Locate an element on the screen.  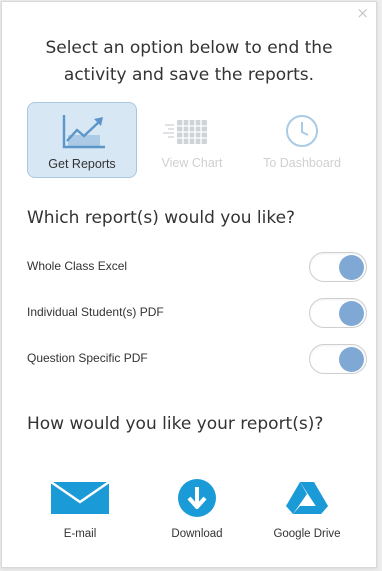
report-option-label: Question Specific PDF is located at coordinates (87, 358).